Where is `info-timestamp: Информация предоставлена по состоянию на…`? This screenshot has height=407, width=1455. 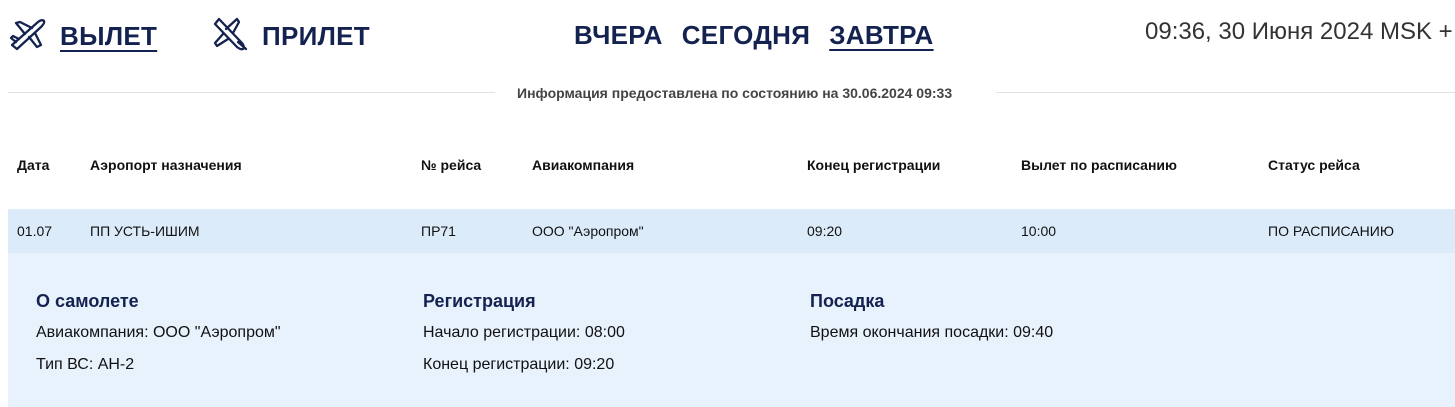 info-timestamp: Информация предоставлена по состоянию на… is located at coordinates (735, 93).